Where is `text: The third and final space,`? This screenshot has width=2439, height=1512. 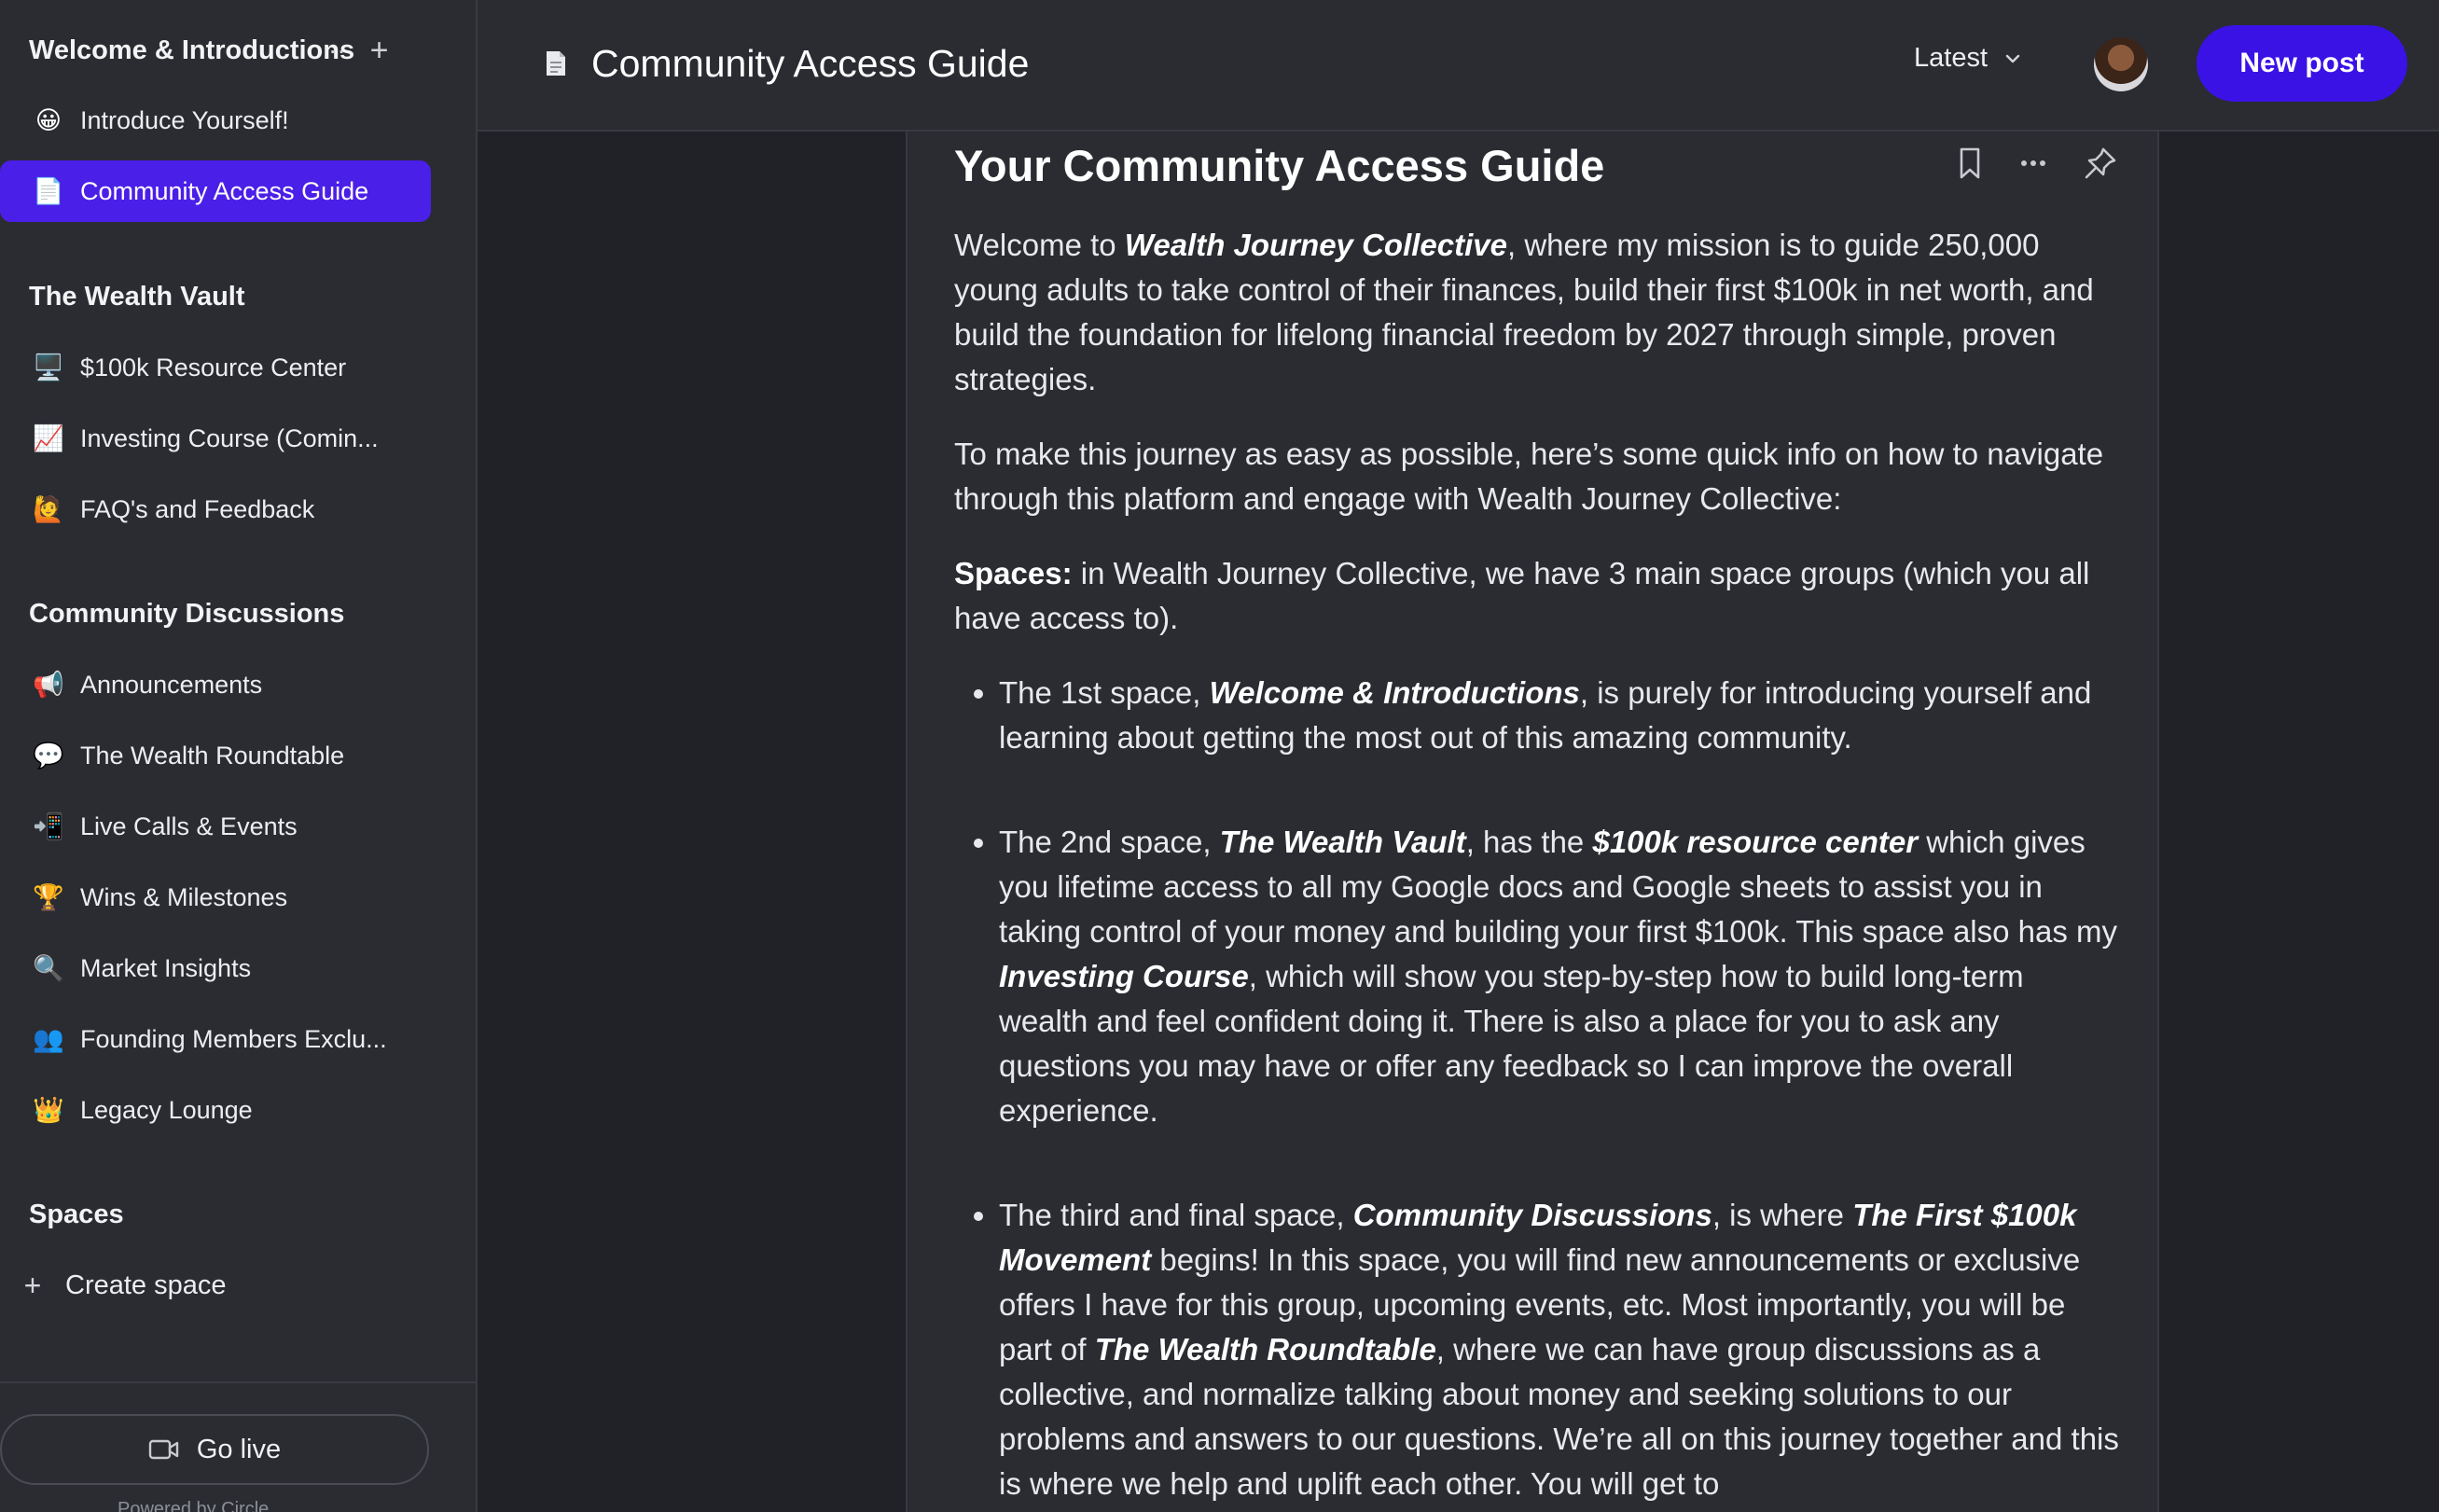
text: The third and final space, is located at coordinates (1176, 1215).